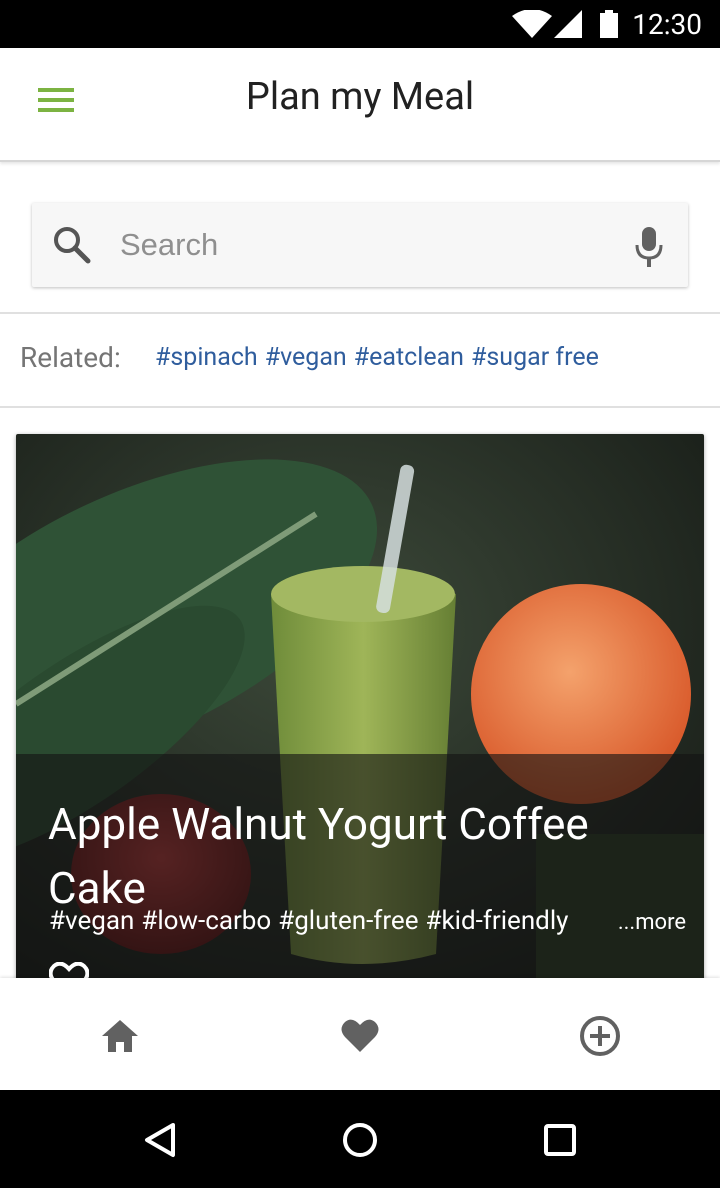  I want to click on system-back-button, so click(160, 1140).